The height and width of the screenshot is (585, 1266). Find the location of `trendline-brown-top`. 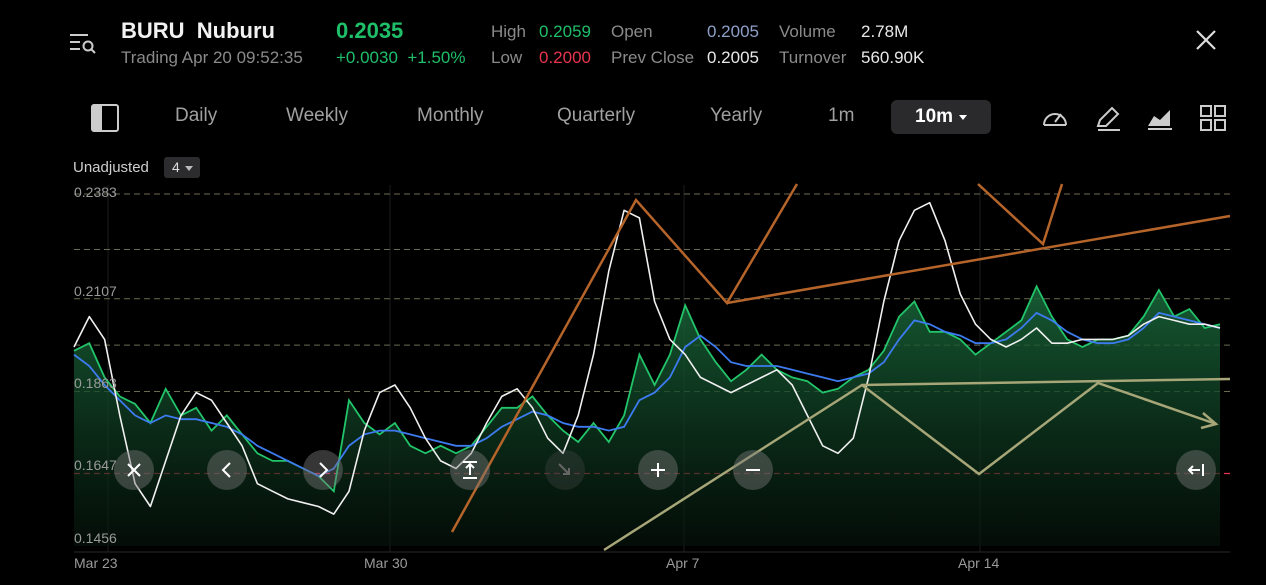

trendline-brown-top is located at coordinates (1020, 215).